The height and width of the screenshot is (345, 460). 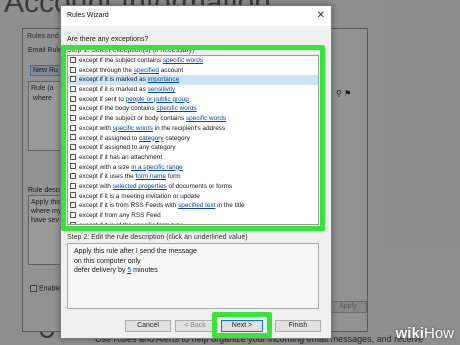 I want to click on desc-text: defer delivery by, so click(x=101, y=270).